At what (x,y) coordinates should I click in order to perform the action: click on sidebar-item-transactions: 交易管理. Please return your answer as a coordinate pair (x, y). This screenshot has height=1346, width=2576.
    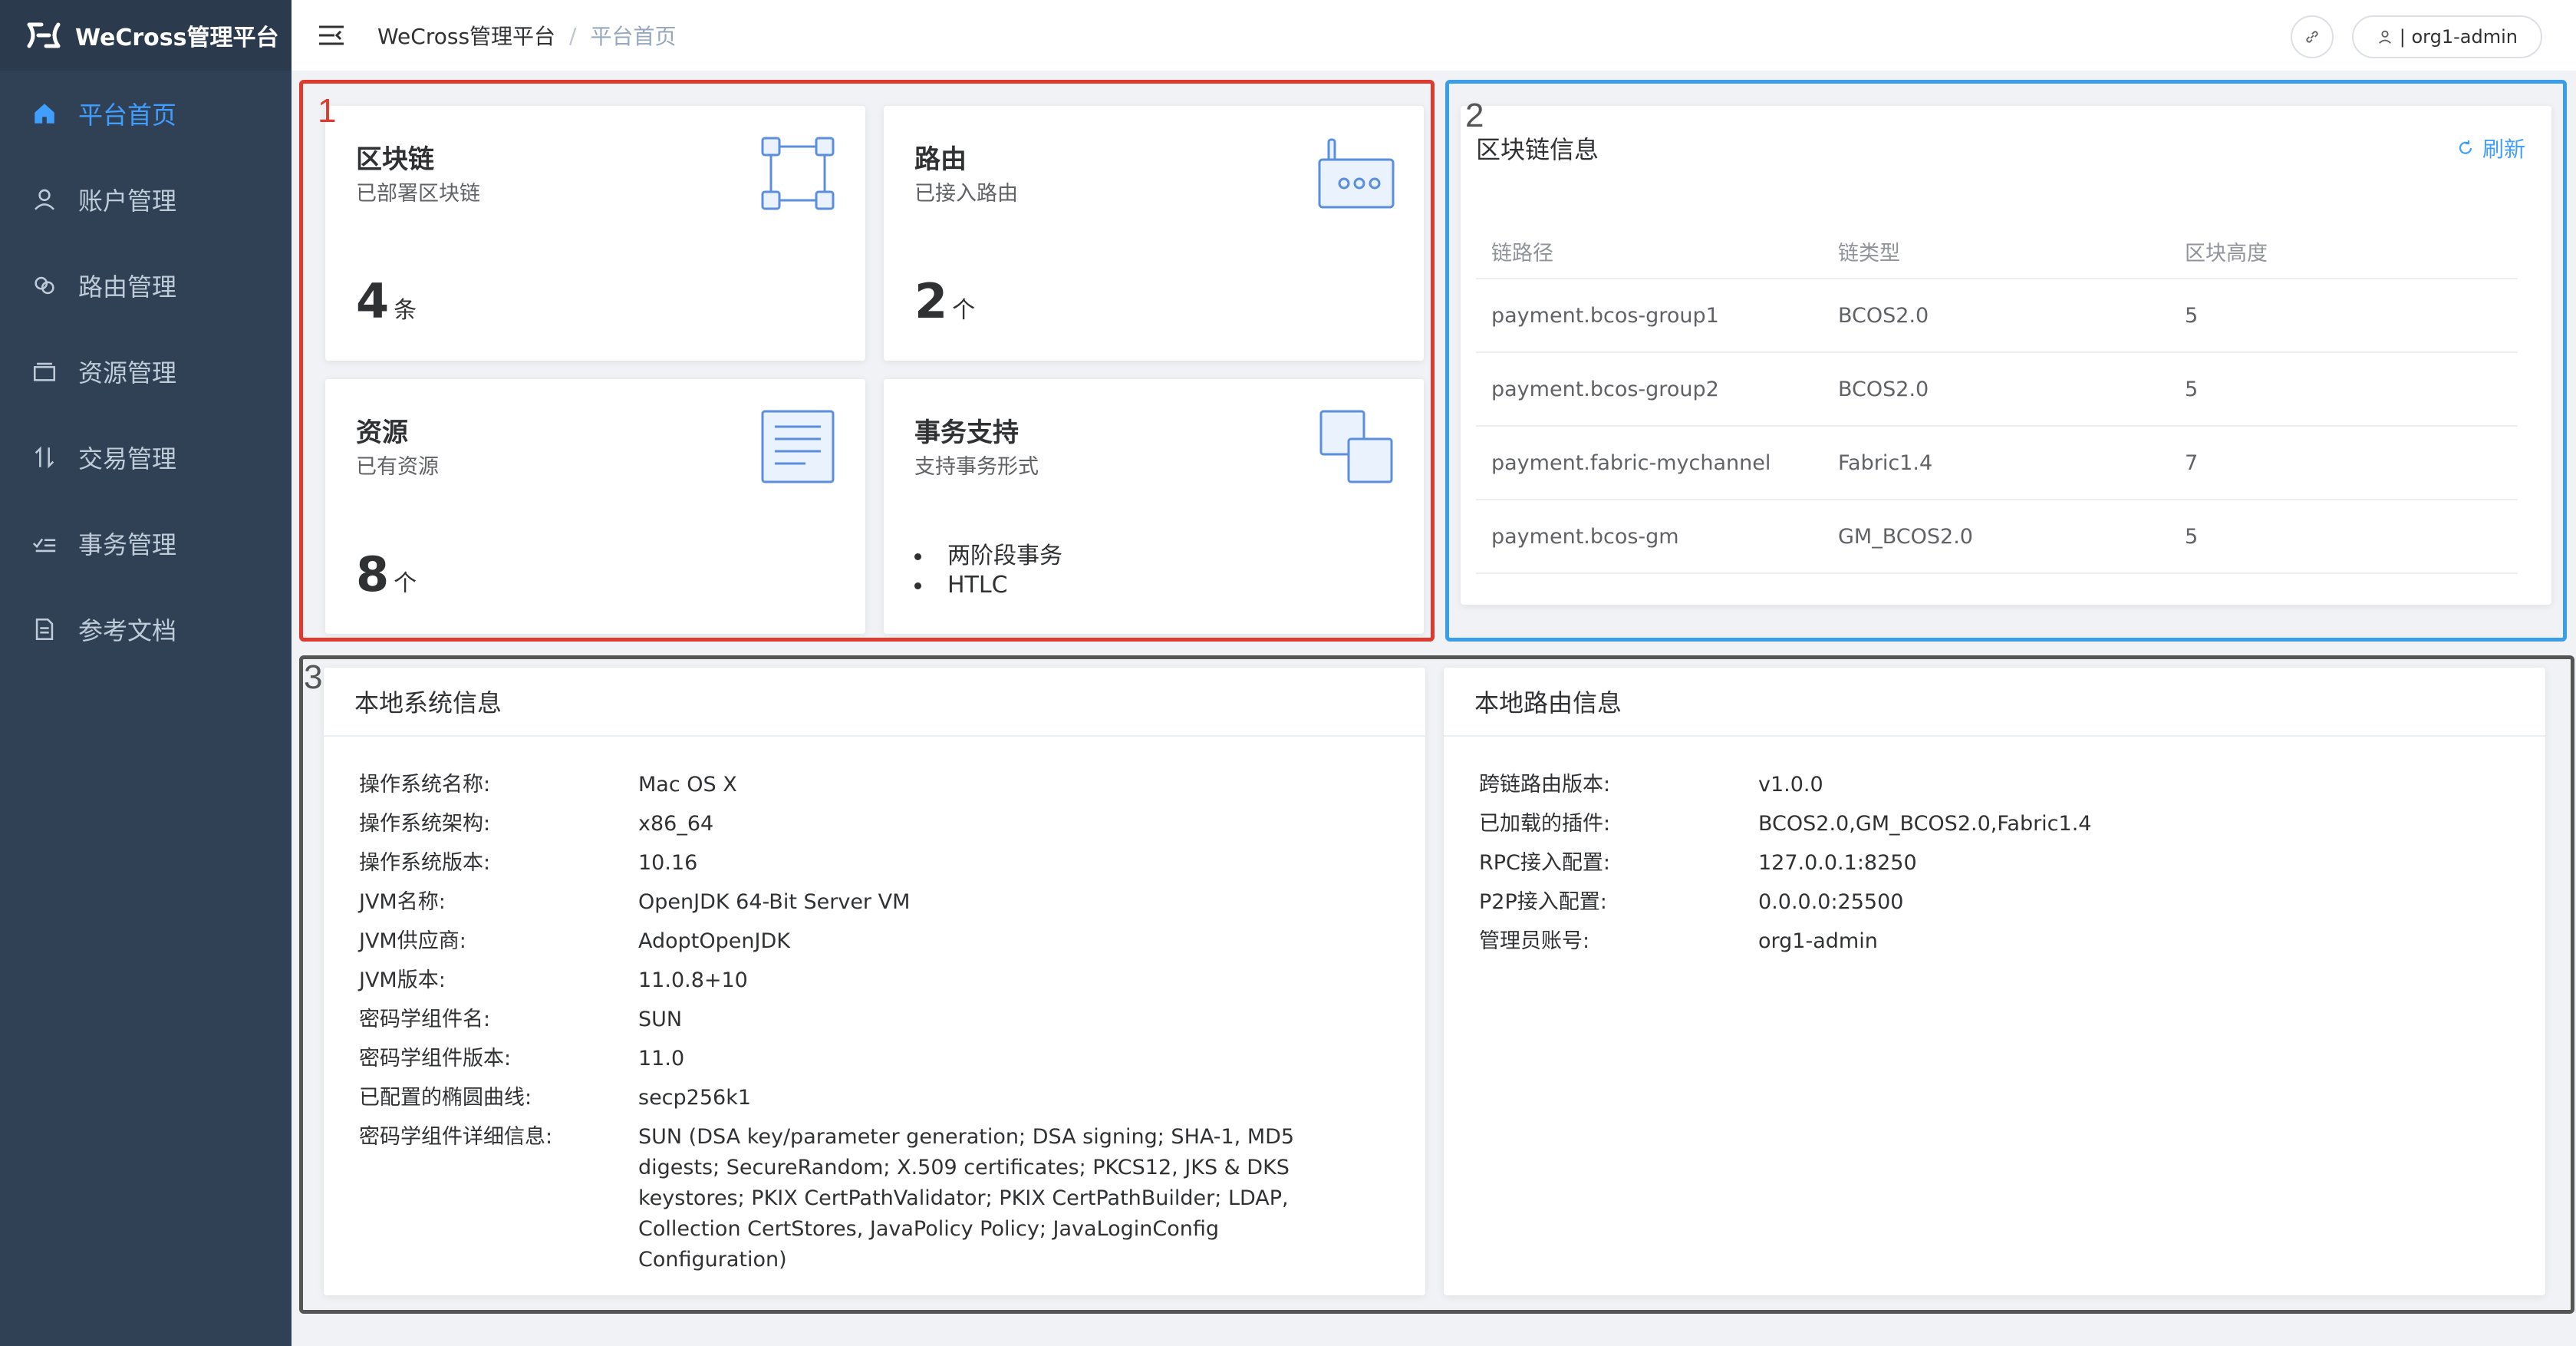
    Looking at the image, I should click on (146, 457).